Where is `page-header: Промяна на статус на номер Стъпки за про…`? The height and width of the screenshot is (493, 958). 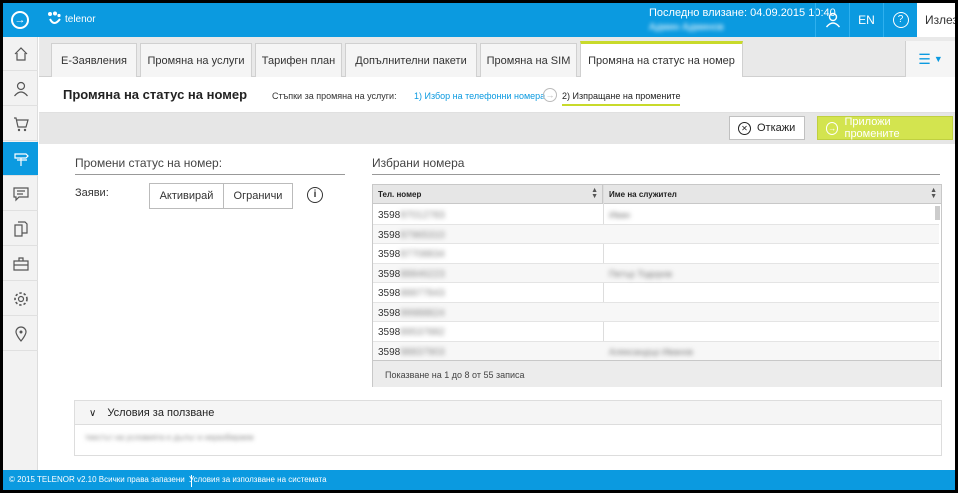 page-header: Промяна на статус на номер Стъпки за про… is located at coordinates (497, 95).